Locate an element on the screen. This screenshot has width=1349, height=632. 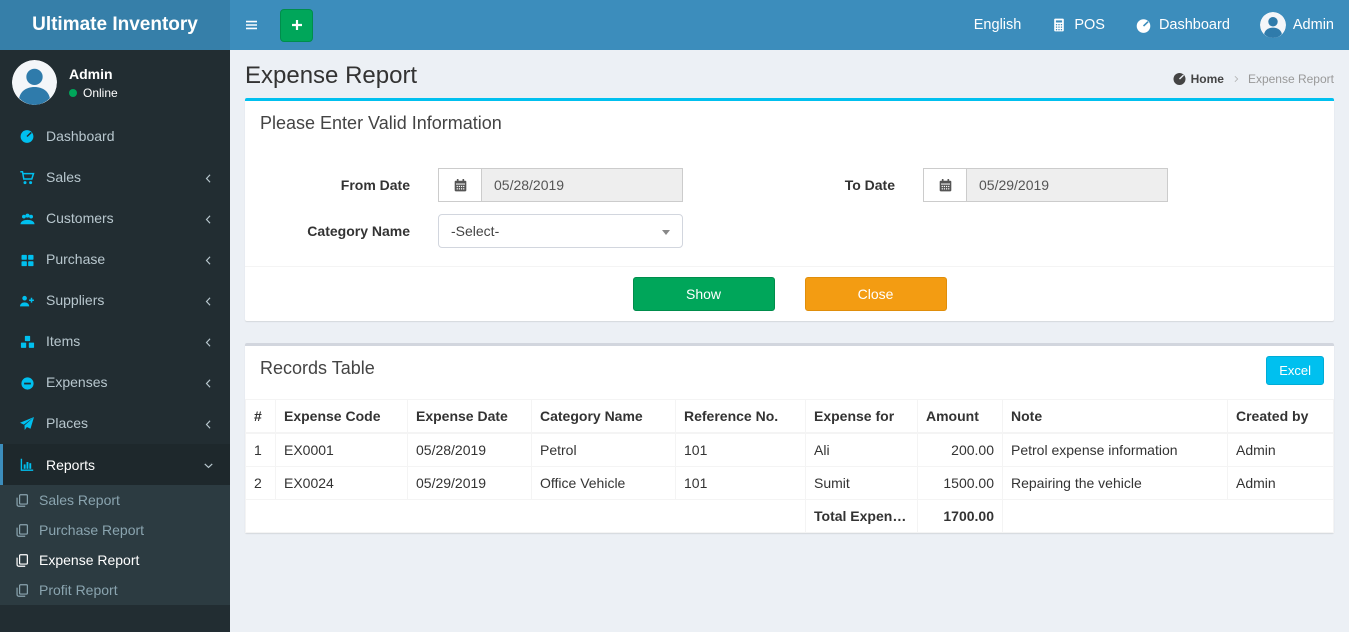
nav-pos: POS is located at coordinates (1078, 25).